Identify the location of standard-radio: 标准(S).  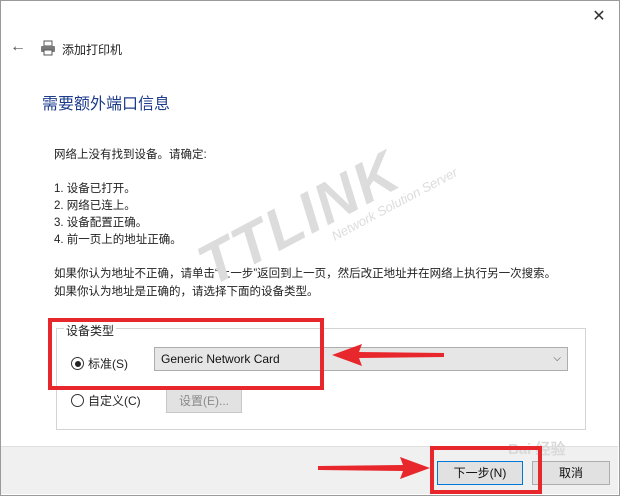
(99, 363).